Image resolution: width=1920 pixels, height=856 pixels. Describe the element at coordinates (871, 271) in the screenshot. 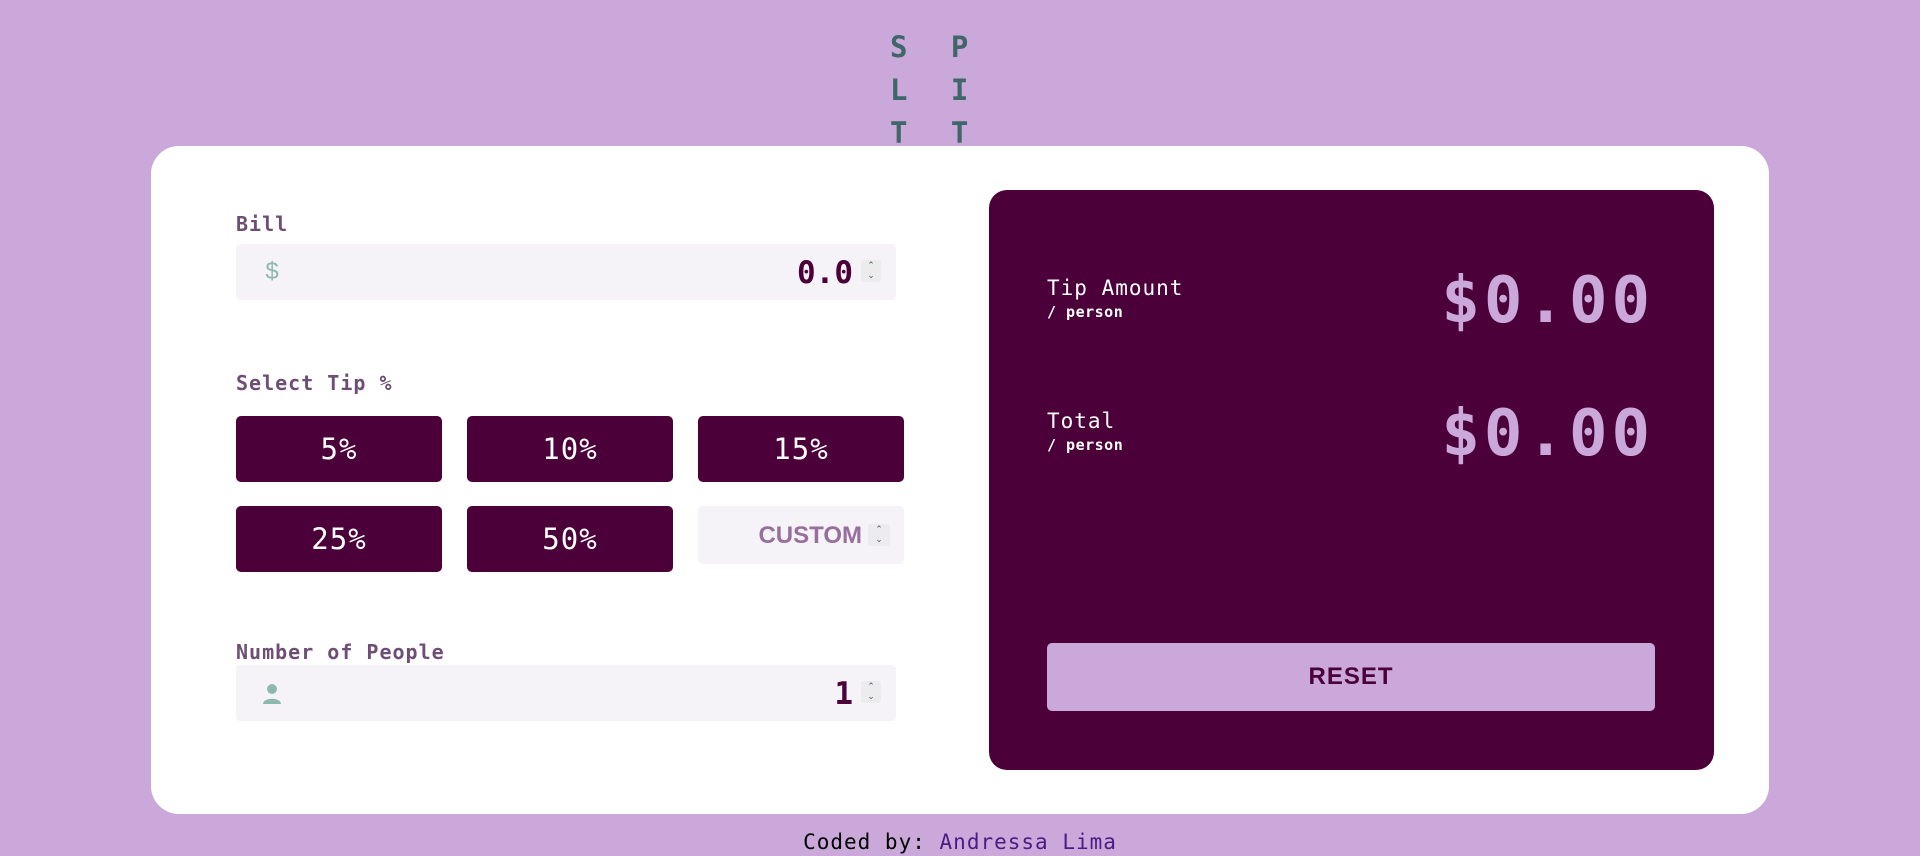

I see `bill-spinner: ⌃ ⌄` at that location.